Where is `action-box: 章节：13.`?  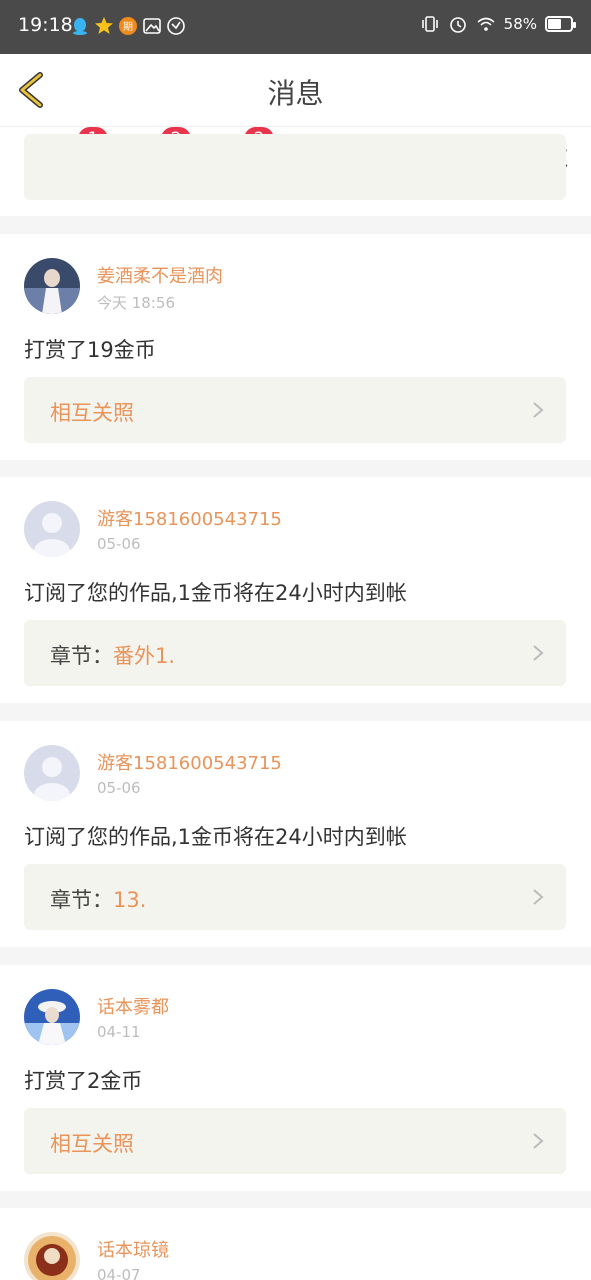 action-box: 章节：13. is located at coordinates (295, 897).